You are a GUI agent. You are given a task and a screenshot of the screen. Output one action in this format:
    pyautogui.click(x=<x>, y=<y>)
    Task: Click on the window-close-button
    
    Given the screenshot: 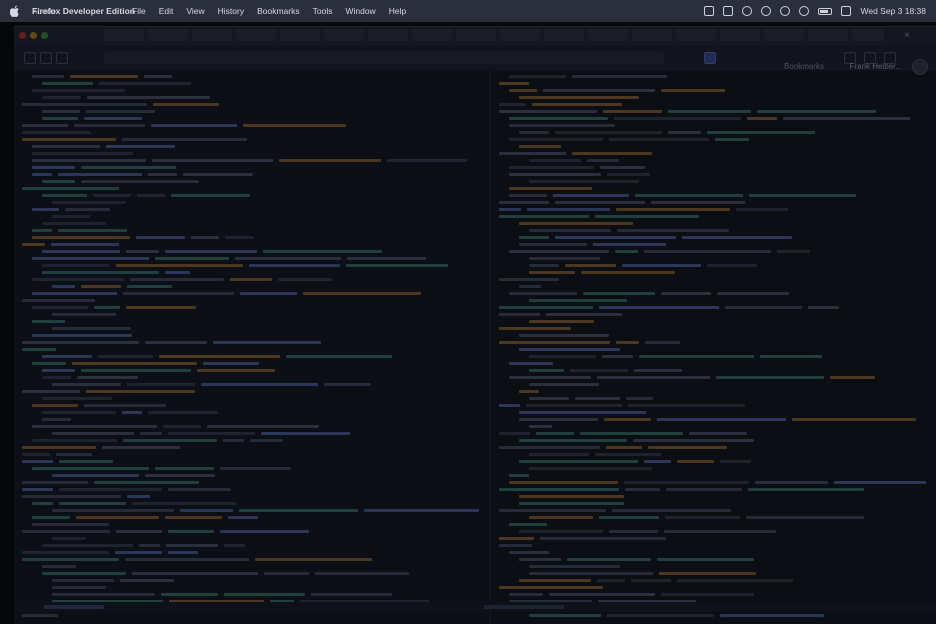 What is the action you would take?
    pyautogui.click(x=22, y=35)
    